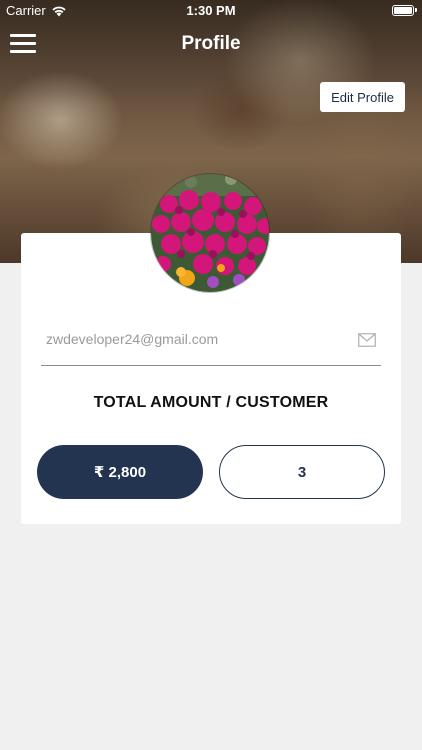 The height and width of the screenshot is (750, 422). I want to click on battery-icon, so click(404, 10).